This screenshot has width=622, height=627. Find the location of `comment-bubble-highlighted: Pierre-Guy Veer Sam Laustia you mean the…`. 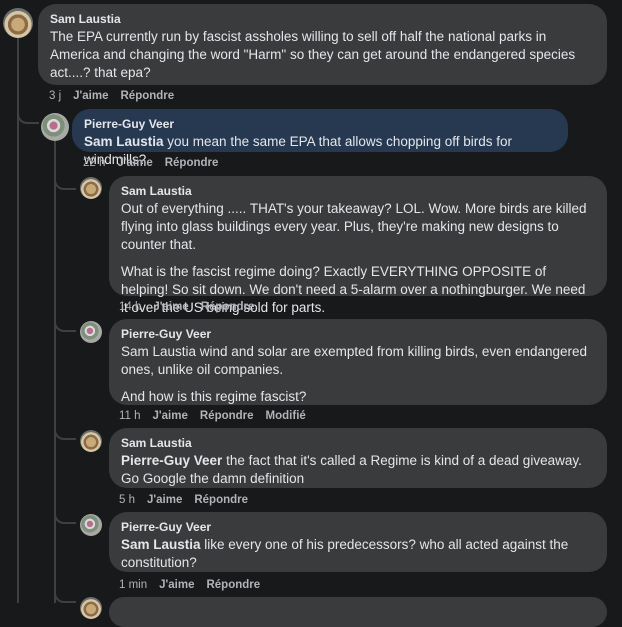

comment-bubble-highlighted: Pierre-Guy Veer Sam Laustia you mean the… is located at coordinates (320, 138).